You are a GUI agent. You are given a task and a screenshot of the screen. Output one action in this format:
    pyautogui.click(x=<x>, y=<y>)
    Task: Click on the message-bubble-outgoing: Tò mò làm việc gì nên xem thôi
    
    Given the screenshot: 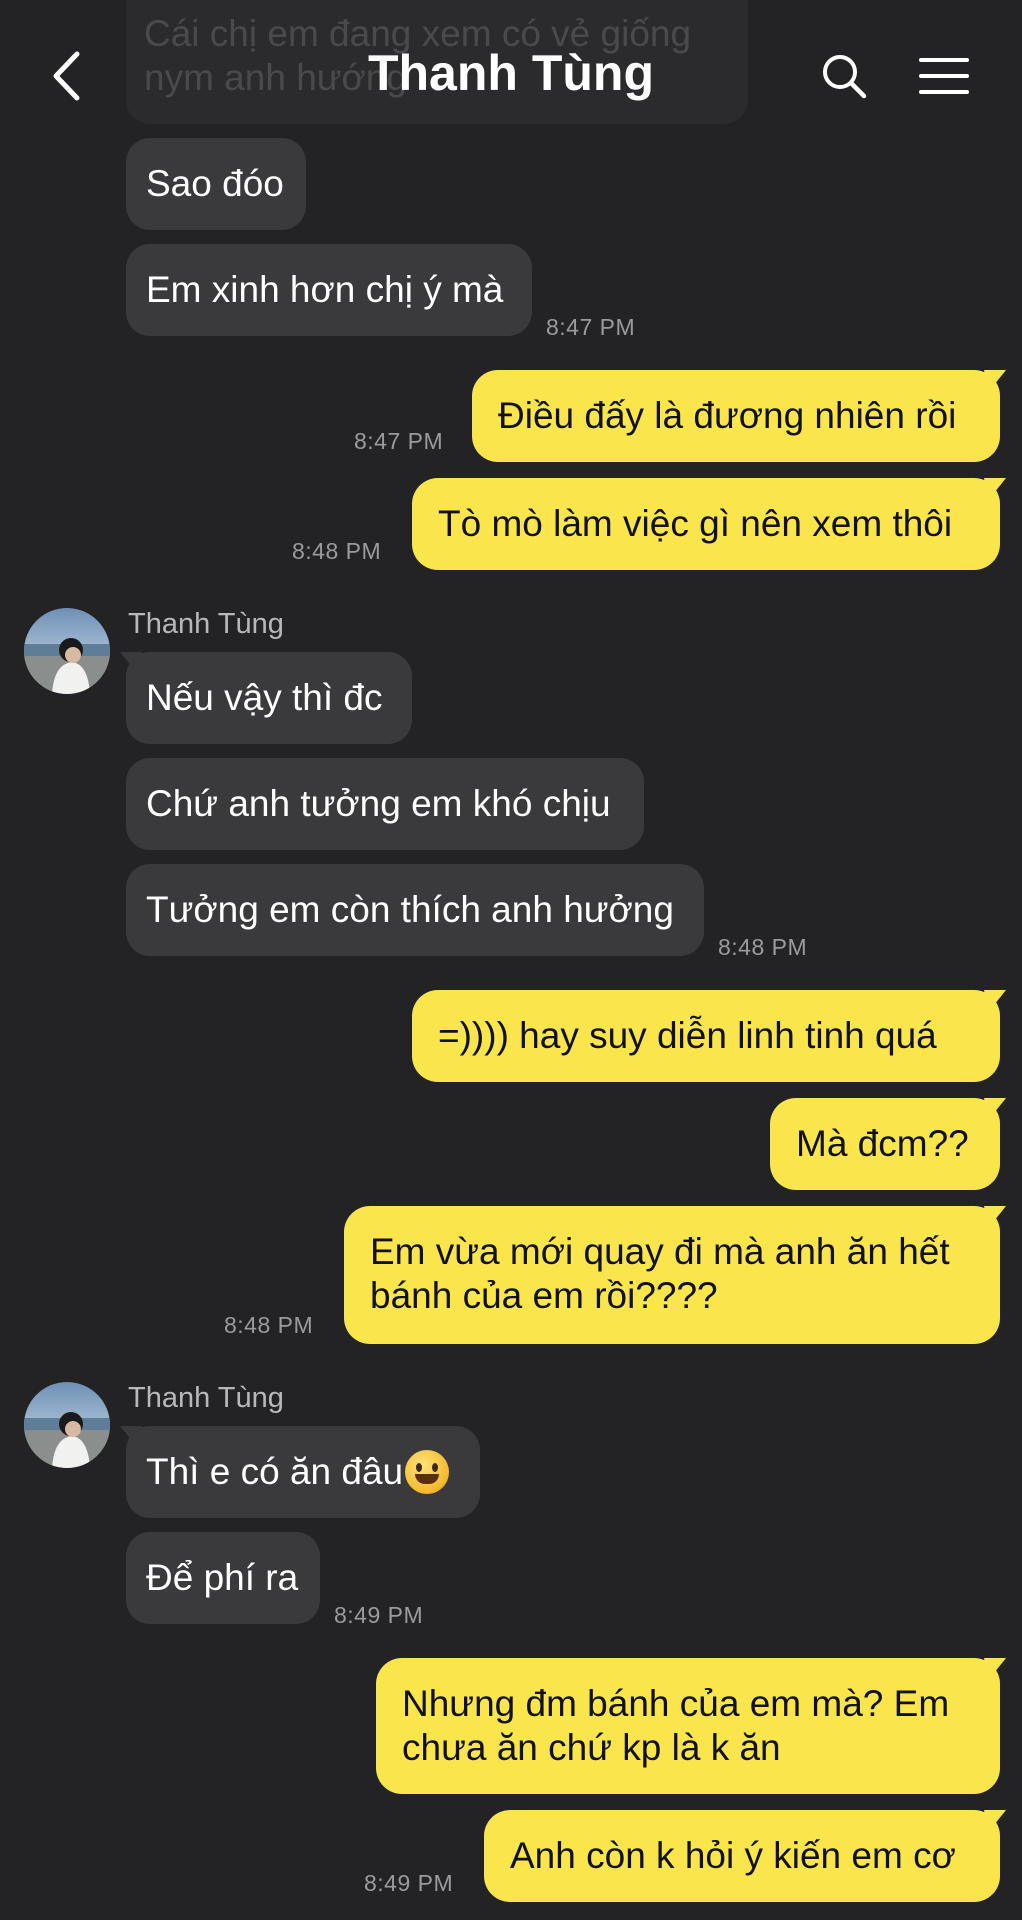 What is the action you would take?
    pyautogui.click(x=706, y=524)
    